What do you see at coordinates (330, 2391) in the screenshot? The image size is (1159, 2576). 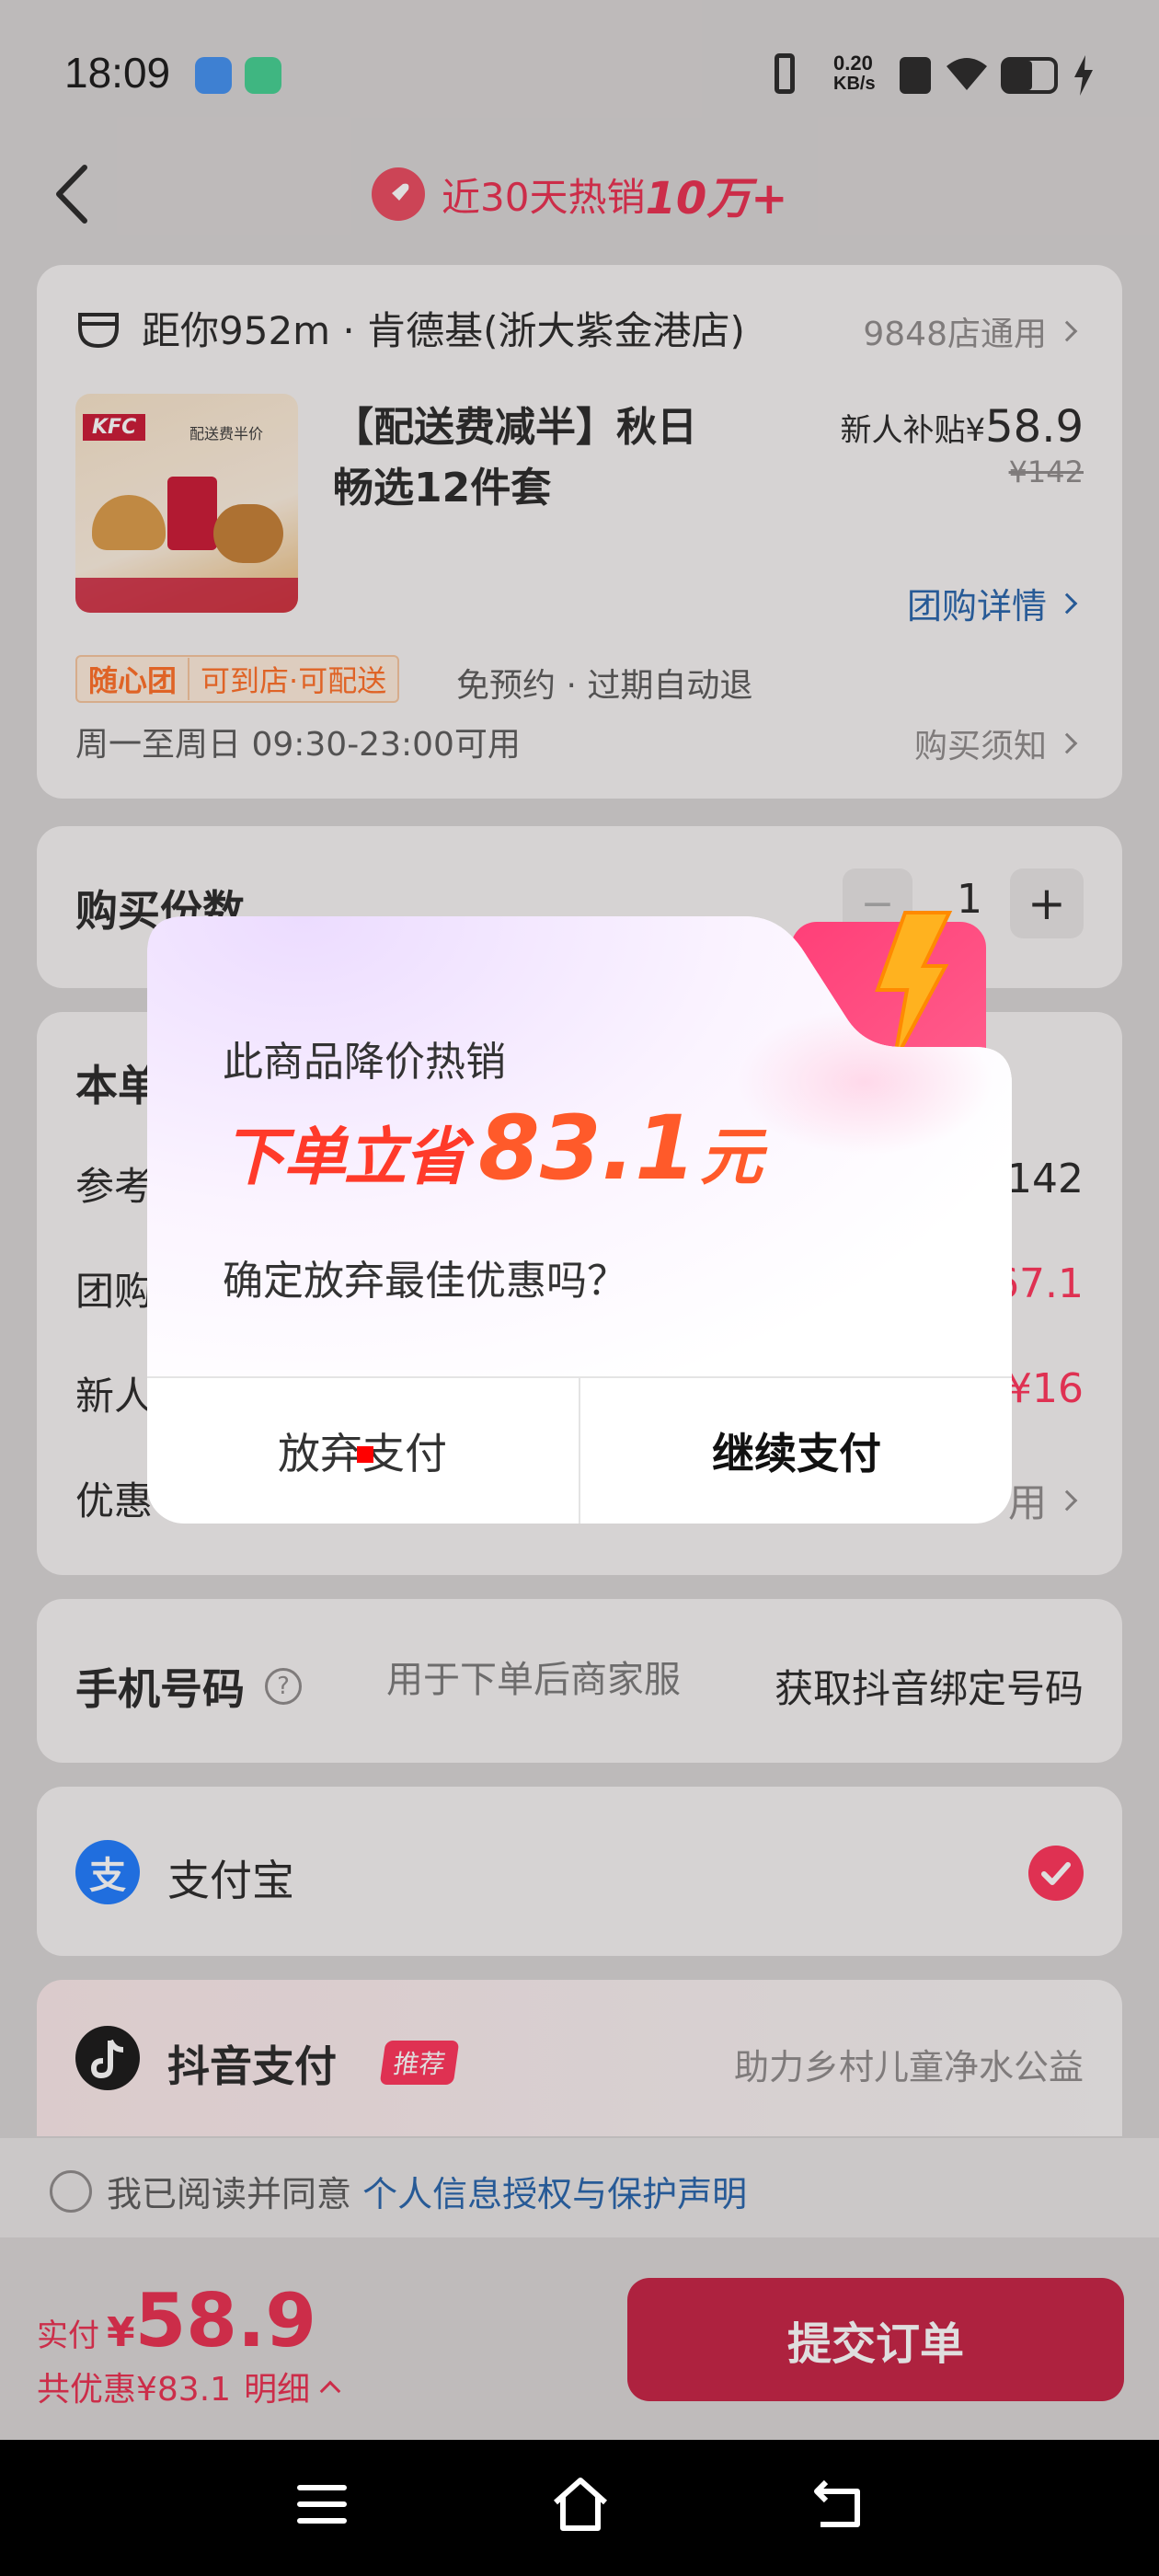 I see `chevron-up-icon` at bounding box center [330, 2391].